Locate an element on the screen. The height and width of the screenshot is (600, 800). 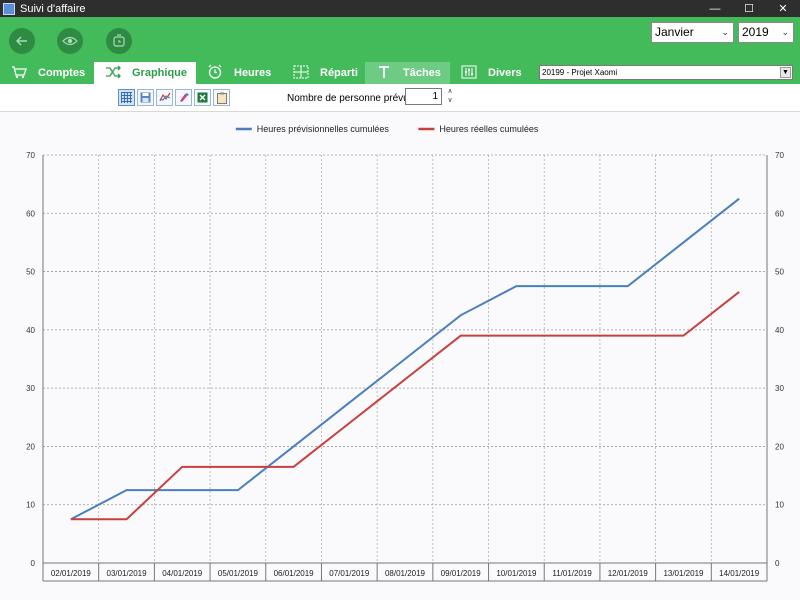
sliders-icon is located at coordinates (469, 73).